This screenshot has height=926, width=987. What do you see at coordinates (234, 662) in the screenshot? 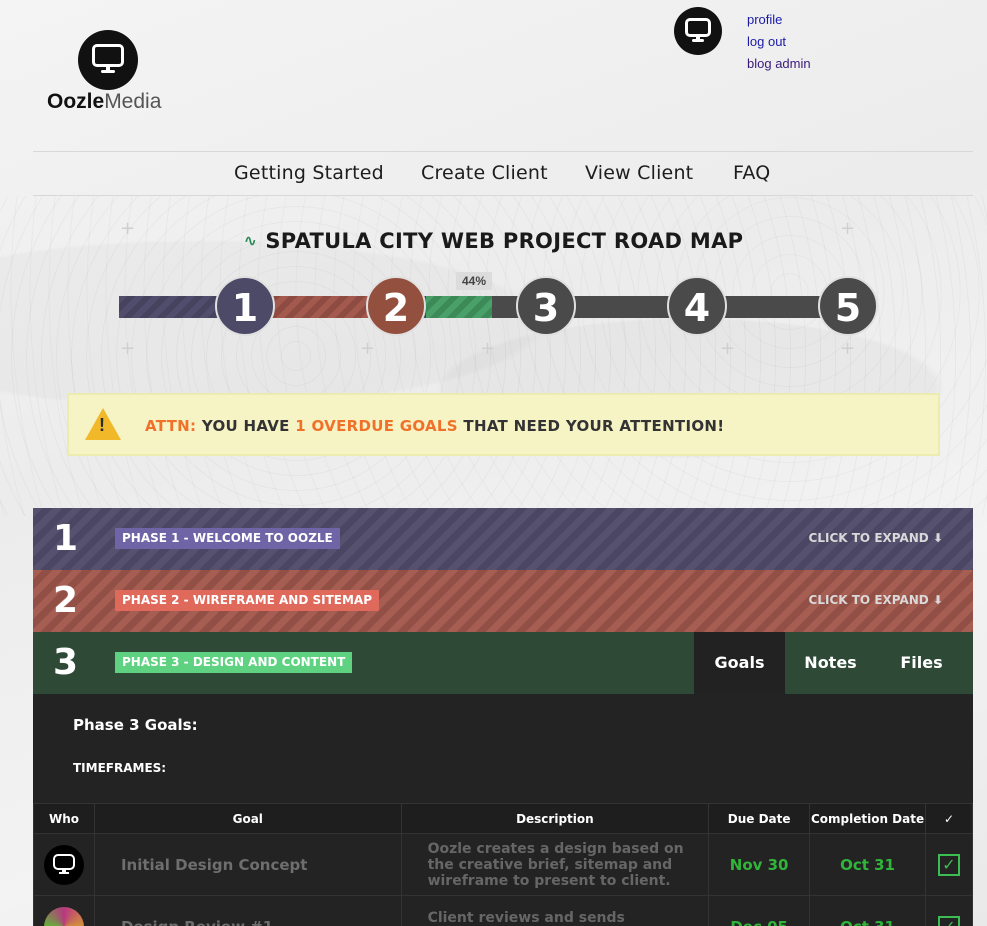
I see `phase-label: PHASE 3 - DESIGN AND CONTENT` at bounding box center [234, 662].